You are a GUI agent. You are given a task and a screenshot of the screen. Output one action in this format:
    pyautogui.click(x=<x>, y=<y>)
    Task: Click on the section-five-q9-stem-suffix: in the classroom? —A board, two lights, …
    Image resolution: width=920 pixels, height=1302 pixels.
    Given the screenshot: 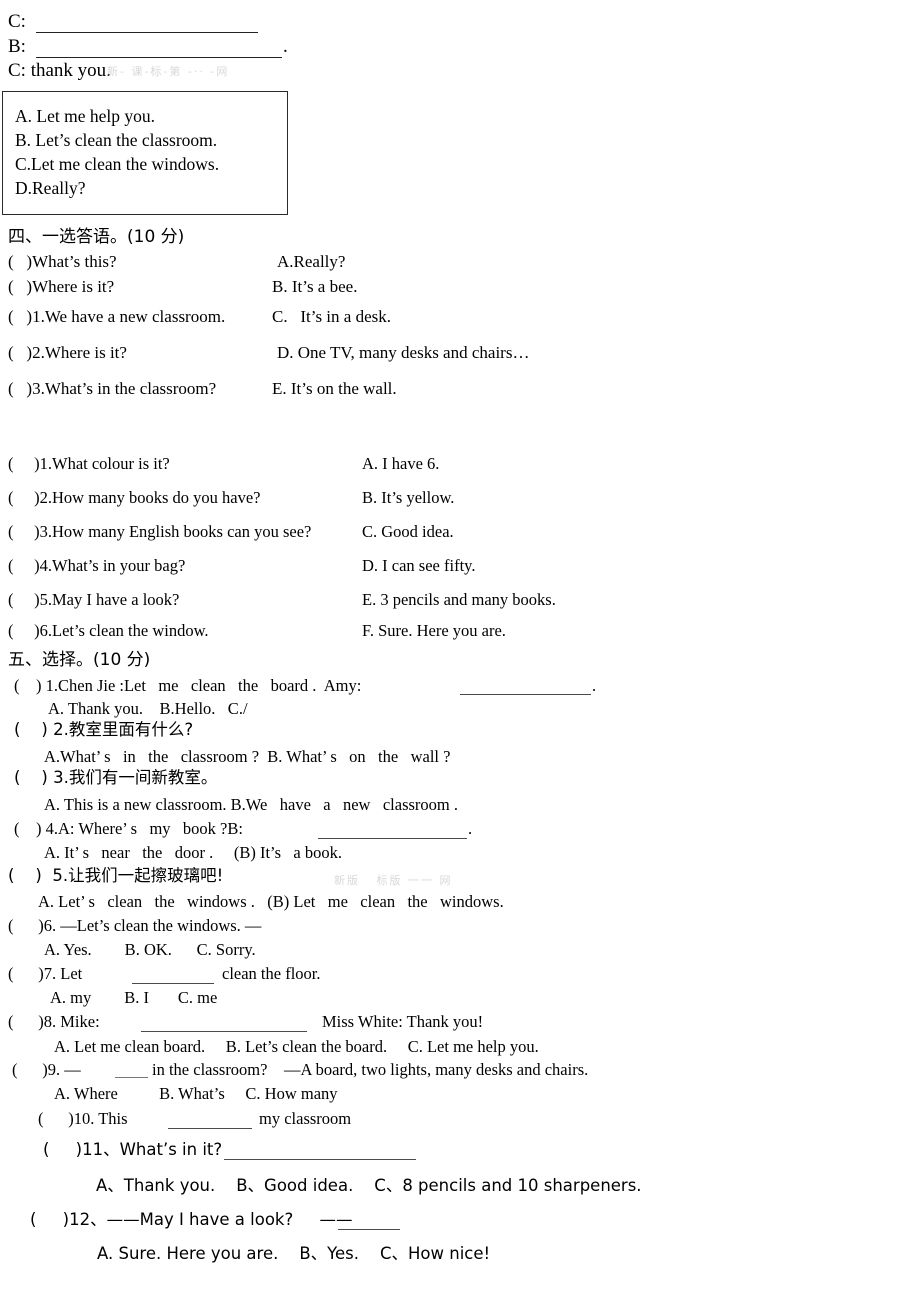 What is the action you would take?
    pyautogui.click(x=370, y=1069)
    